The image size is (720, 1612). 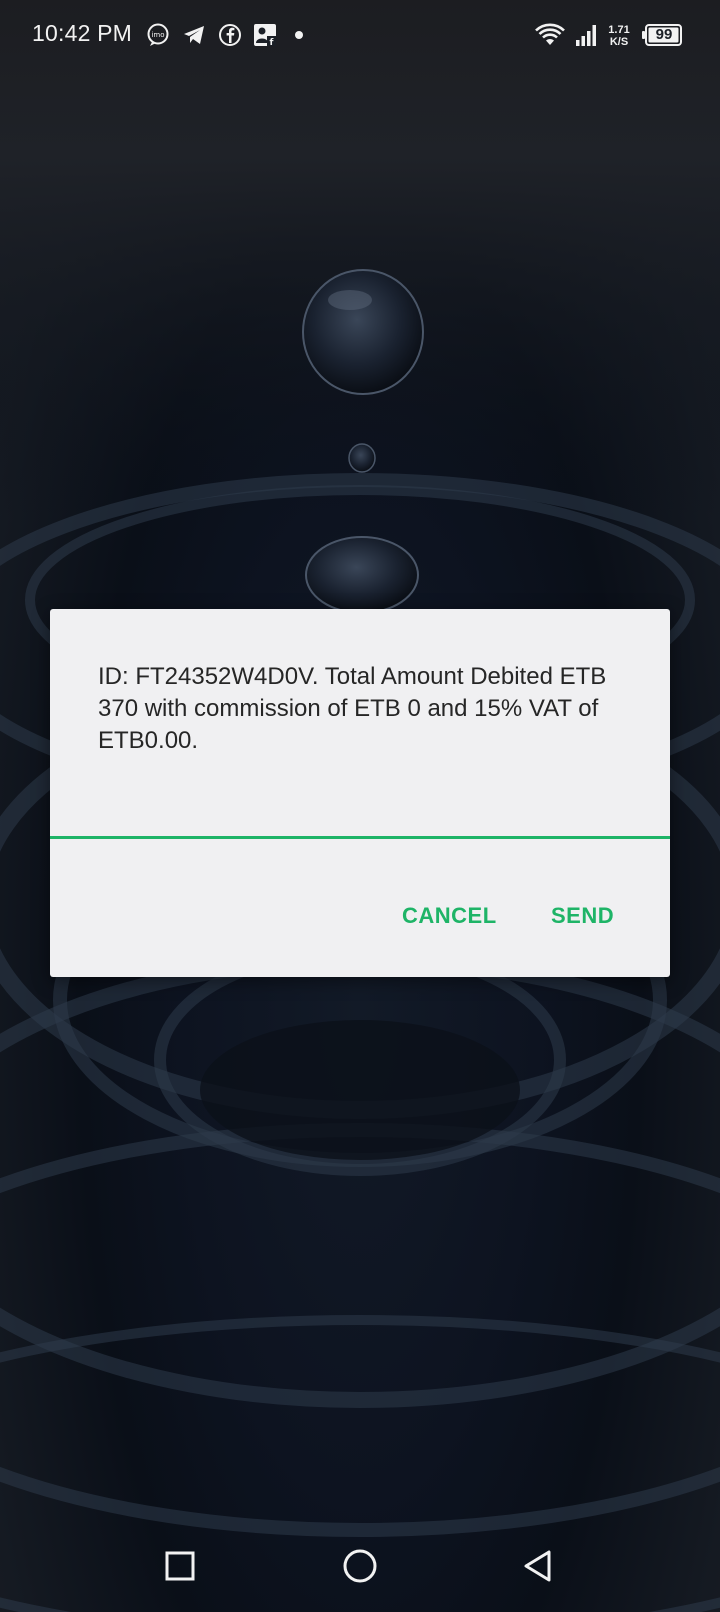 What do you see at coordinates (550, 34) in the screenshot?
I see `wifi-icon` at bounding box center [550, 34].